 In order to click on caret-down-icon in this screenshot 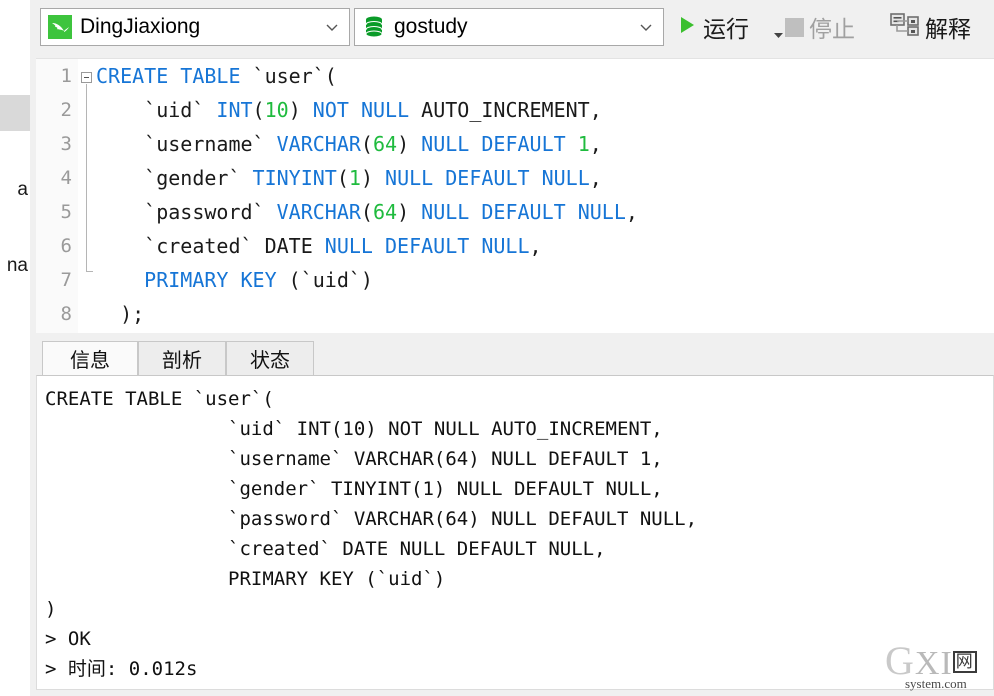, I will do `click(778, 35)`.